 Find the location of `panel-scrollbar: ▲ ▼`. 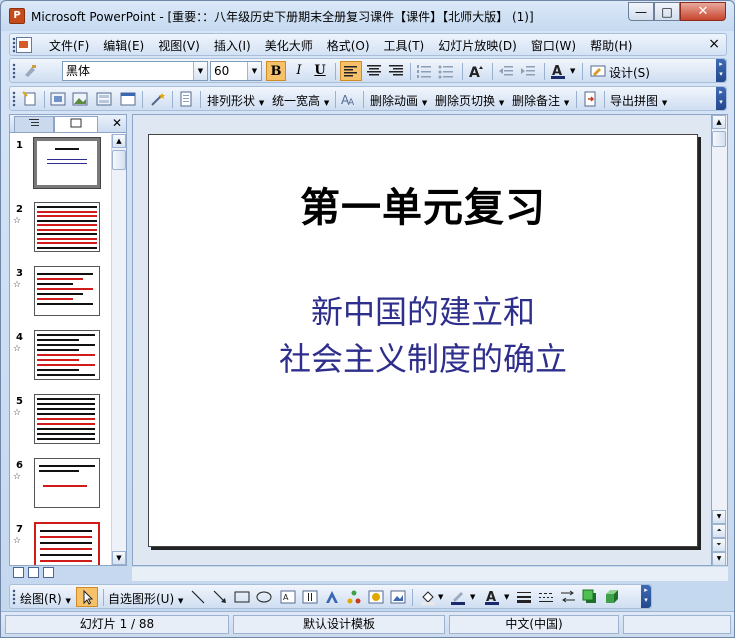

panel-scrollbar: ▲ ▼ is located at coordinates (118, 349).